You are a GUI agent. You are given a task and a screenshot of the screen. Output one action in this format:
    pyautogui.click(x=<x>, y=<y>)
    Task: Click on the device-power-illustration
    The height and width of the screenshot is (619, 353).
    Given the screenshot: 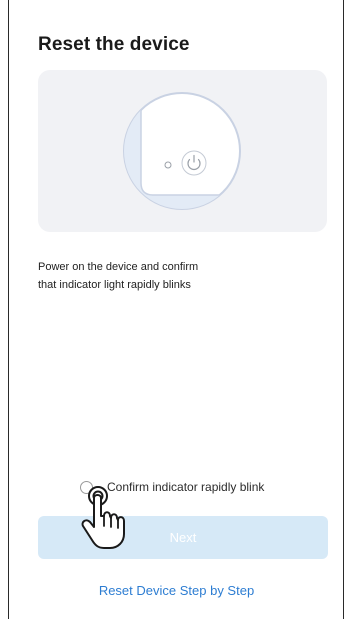 What is the action you would take?
    pyautogui.click(x=182, y=151)
    